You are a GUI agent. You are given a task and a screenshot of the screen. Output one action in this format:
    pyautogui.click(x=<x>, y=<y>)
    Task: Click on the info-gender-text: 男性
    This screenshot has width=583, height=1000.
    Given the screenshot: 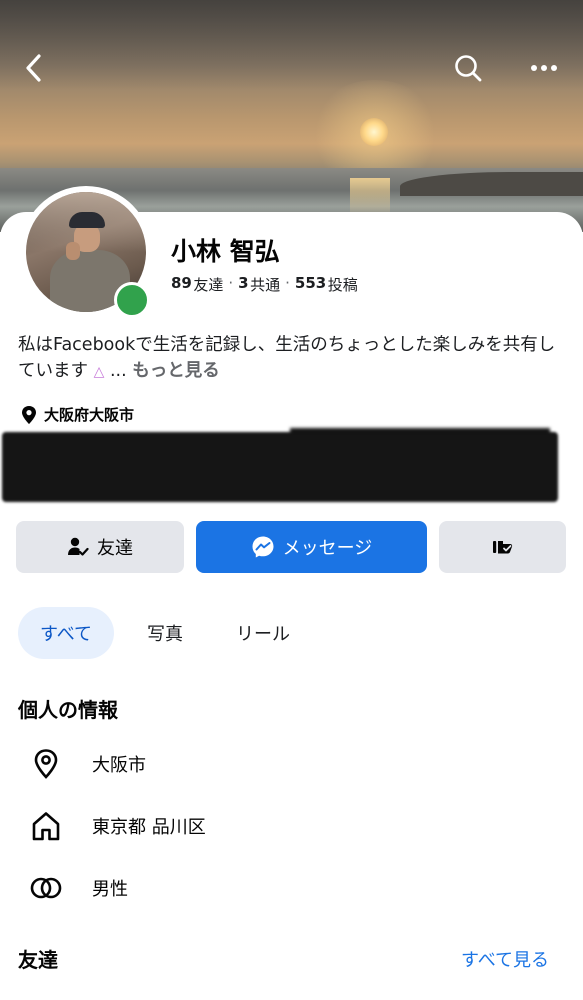 What is the action you would take?
    pyautogui.click(x=110, y=889)
    